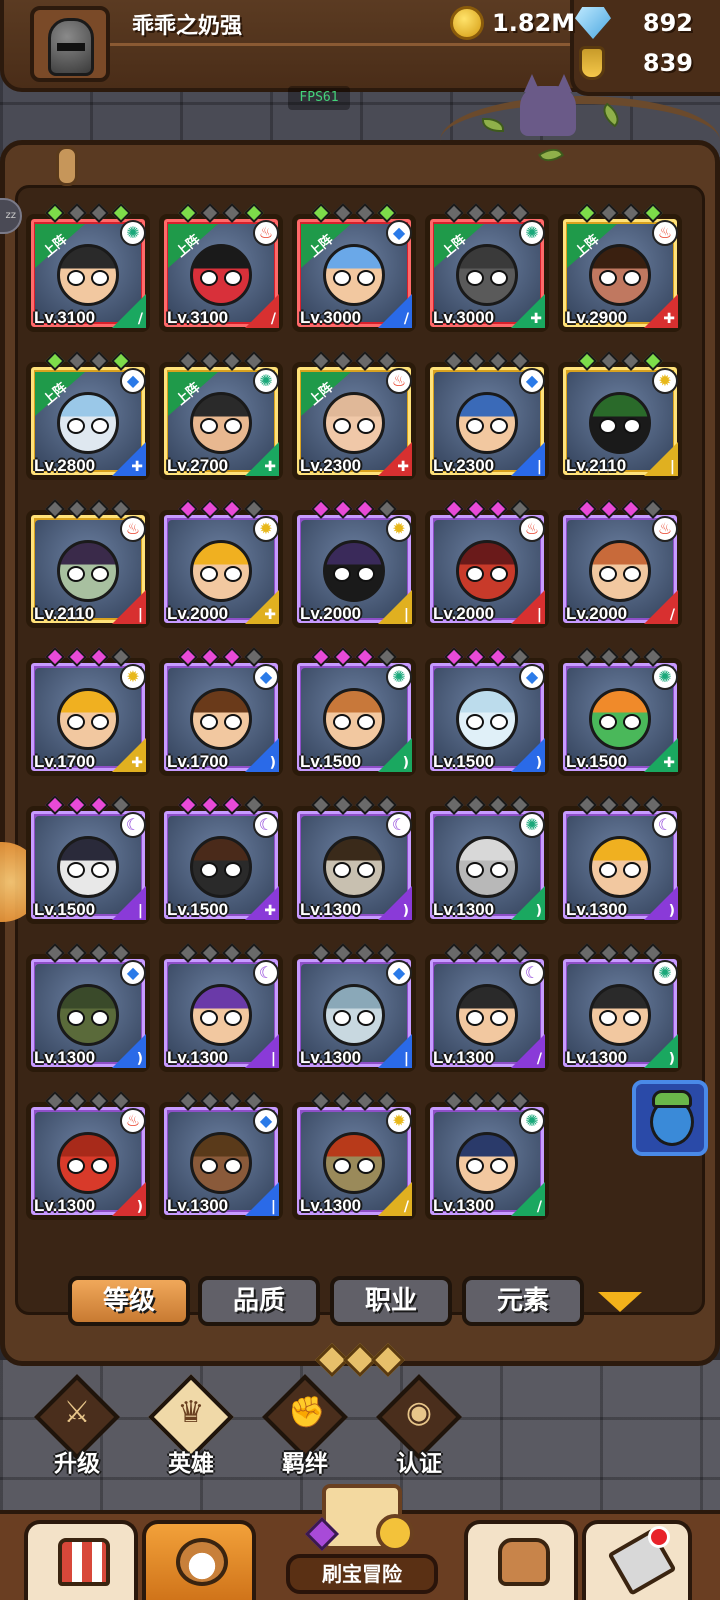 The width and height of the screenshot is (720, 1600). I want to click on hero-card: 上阵 ♨ ✚ Lv.2300, so click(354, 415).